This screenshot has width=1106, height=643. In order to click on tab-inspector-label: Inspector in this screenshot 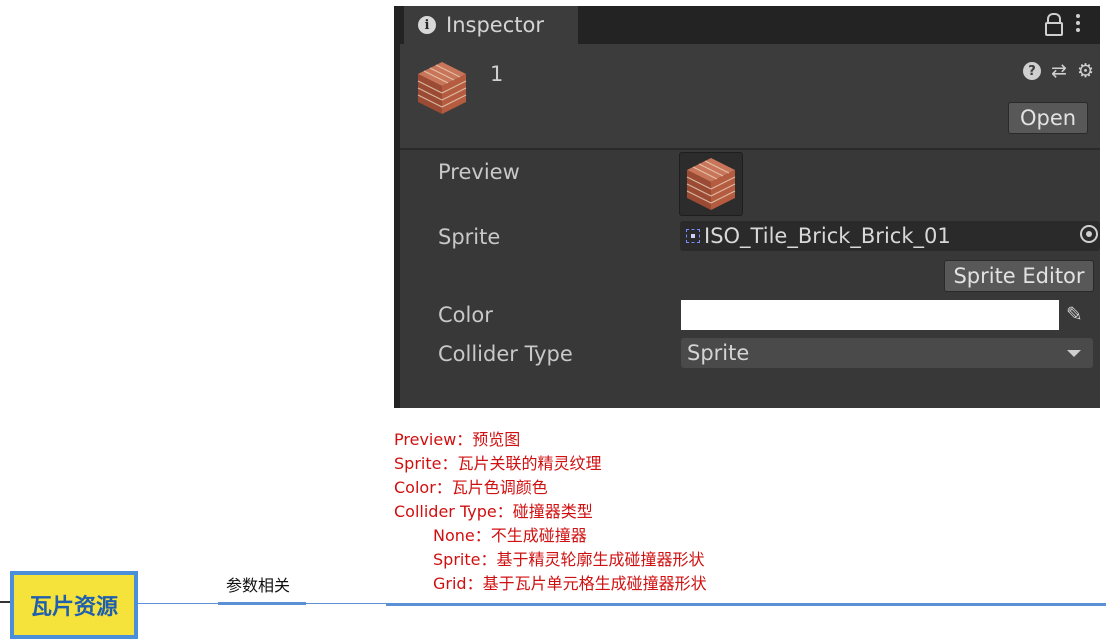, I will do `click(495, 25)`.